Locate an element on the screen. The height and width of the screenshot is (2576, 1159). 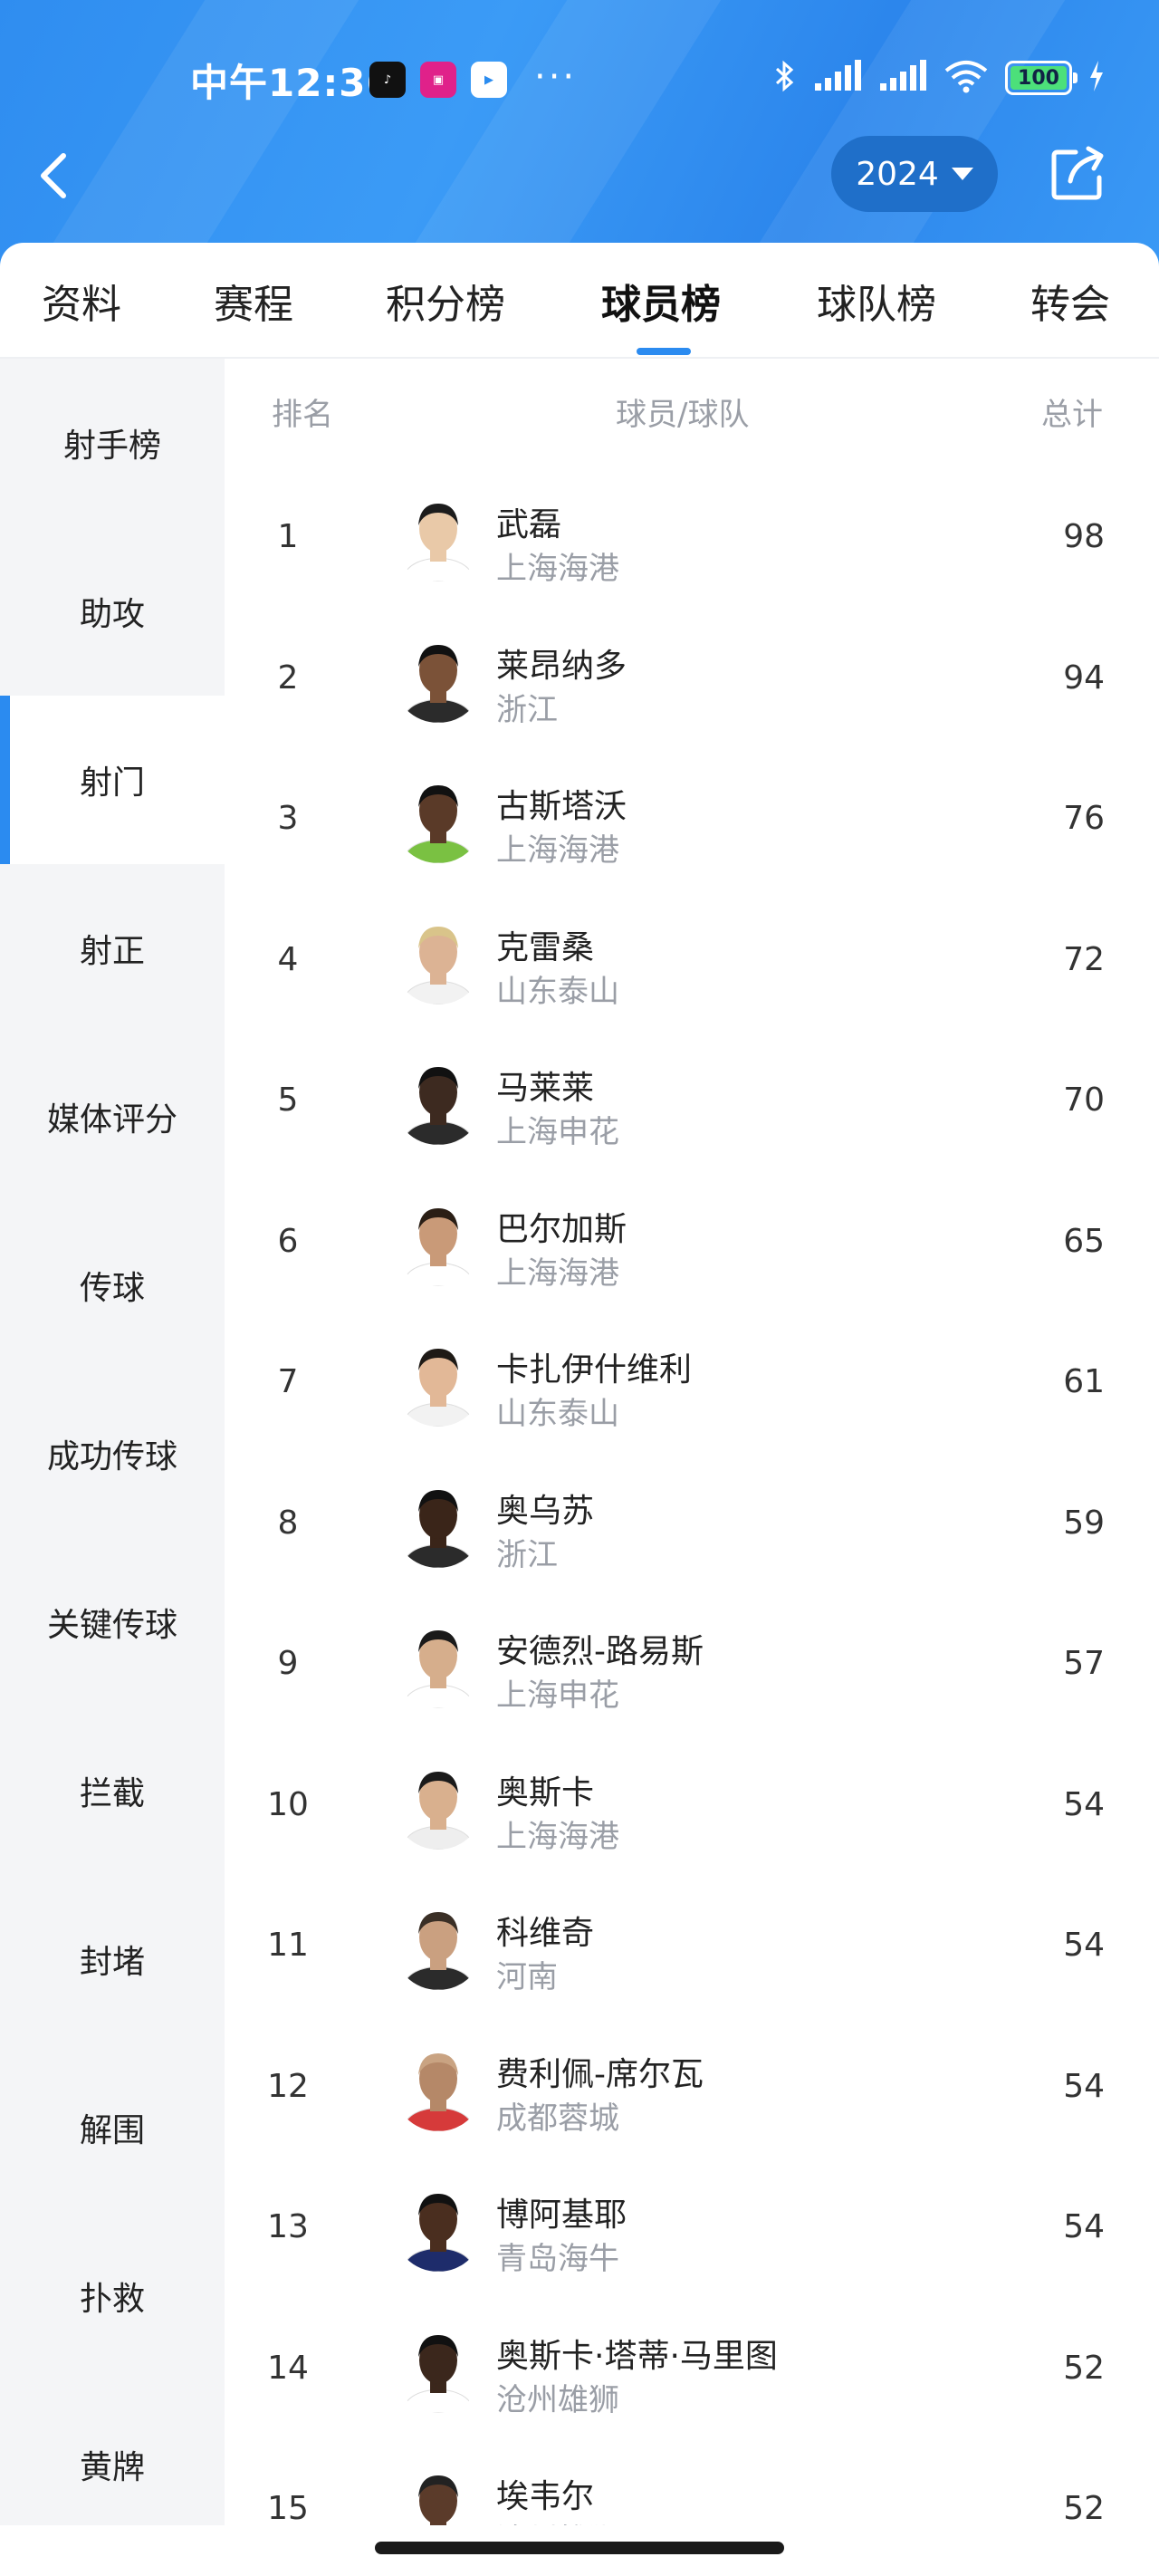
sidebar-item-shots: 射门 is located at coordinates (113, 780).